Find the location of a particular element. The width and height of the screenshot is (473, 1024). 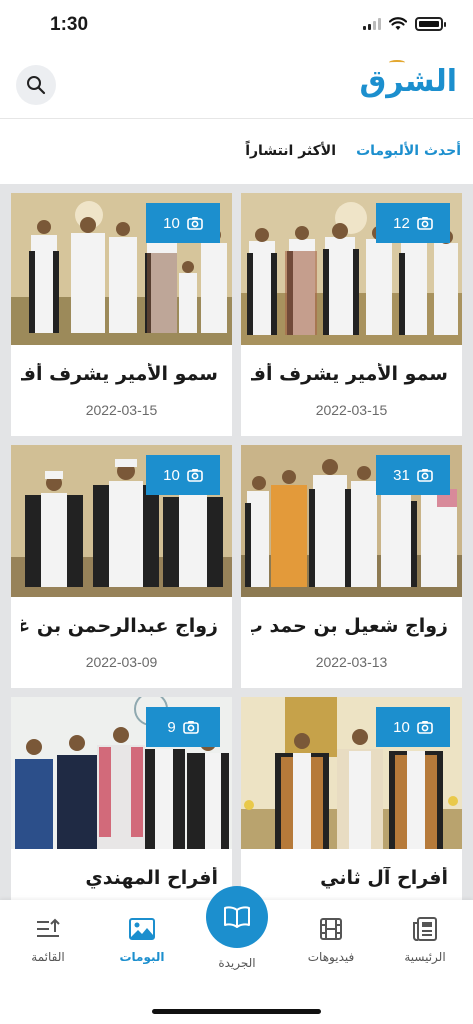

search-icon is located at coordinates (36, 85).